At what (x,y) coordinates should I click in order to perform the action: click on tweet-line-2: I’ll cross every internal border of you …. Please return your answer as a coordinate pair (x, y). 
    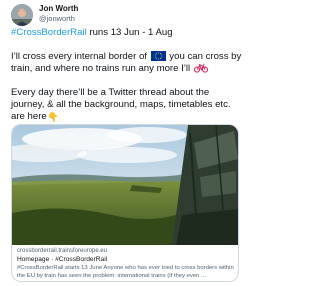
    Looking at the image, I should click on (126, 57).